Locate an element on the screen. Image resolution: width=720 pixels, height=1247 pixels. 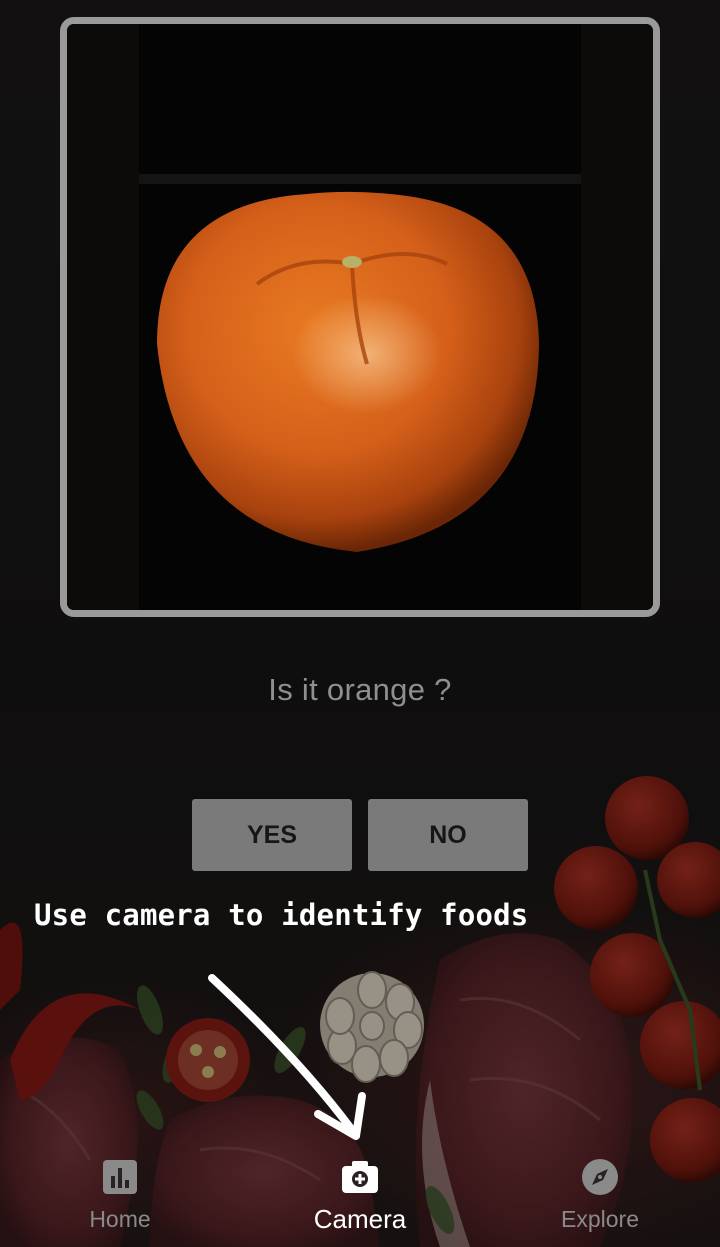
nav-item-camera: Camera is located at coordinates (360, 1197).